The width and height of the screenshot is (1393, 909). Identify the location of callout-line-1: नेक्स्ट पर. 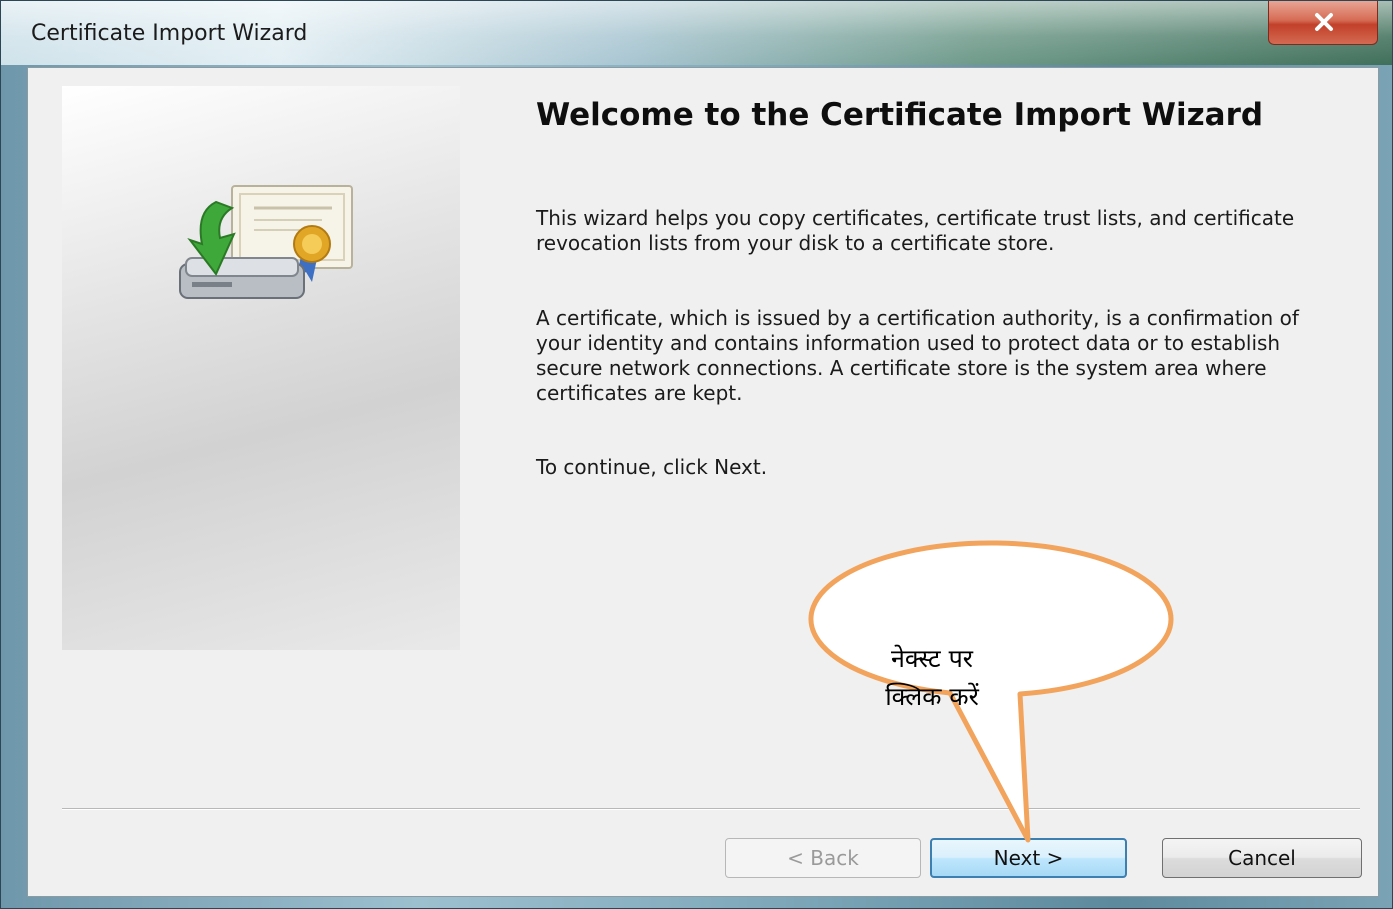
(932, 658).